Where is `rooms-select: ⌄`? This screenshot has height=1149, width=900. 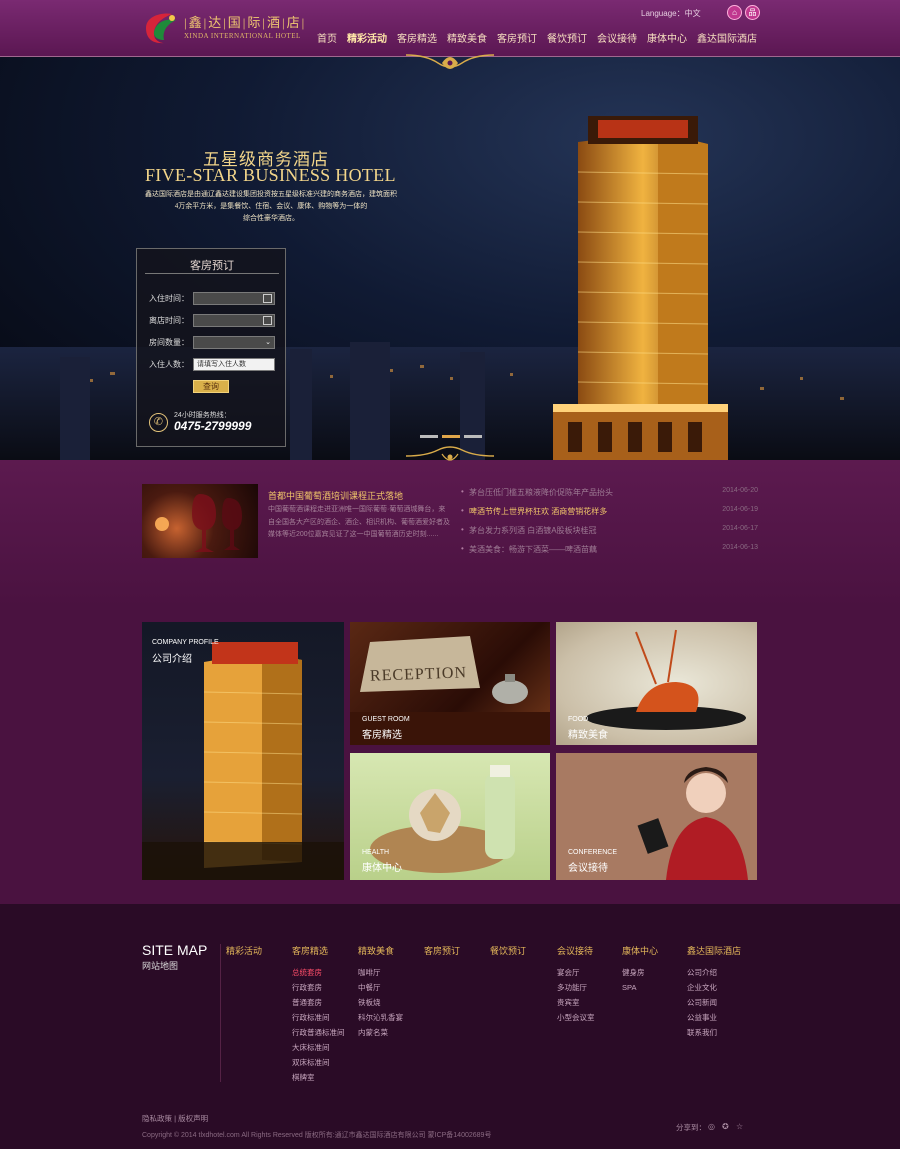 rooms-select: ⌄ is located at coordinates (234, 342).